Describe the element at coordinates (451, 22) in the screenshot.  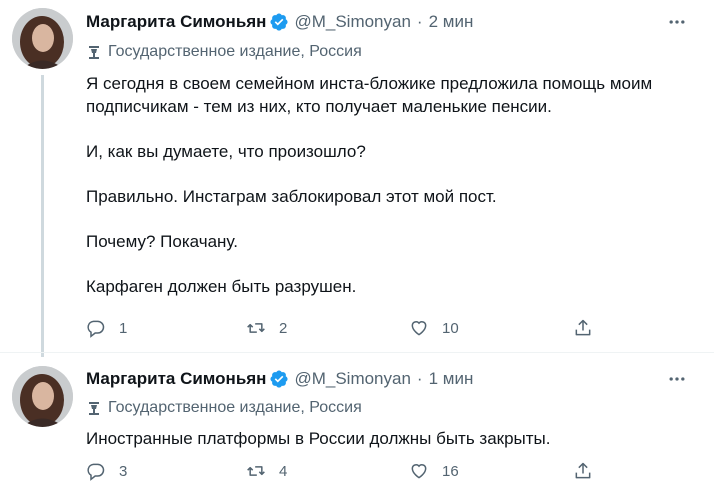
I see `timestamp: 2 мин` at that location.